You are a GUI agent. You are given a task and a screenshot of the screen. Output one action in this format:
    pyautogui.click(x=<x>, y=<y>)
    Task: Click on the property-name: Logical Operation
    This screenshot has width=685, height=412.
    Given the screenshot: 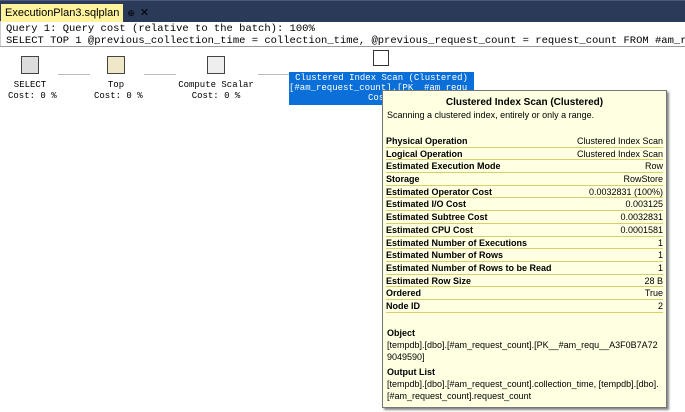 What is the action you would take?
    pyautogui.click(x=424, y=153)
    